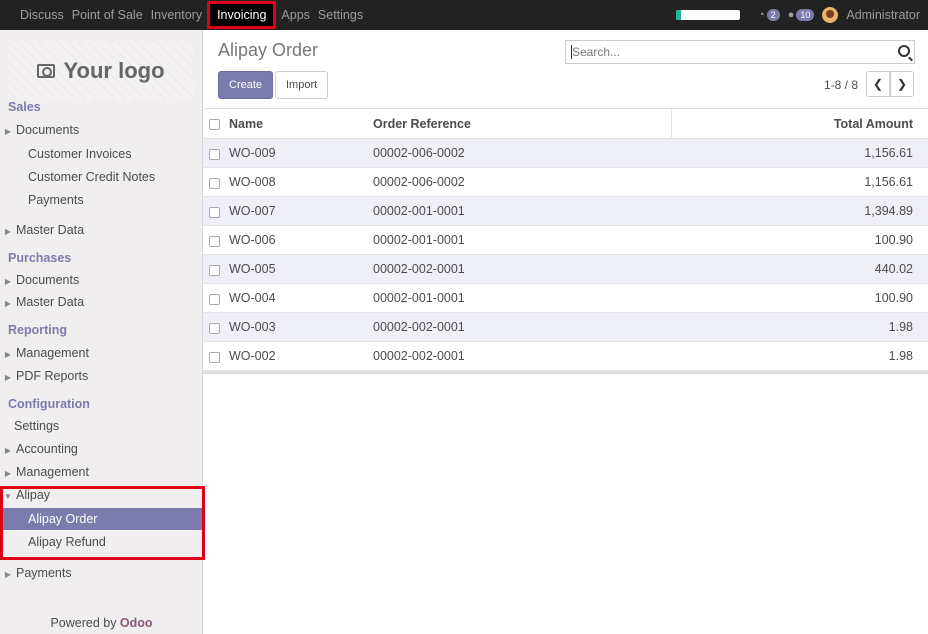 Image resolution: width=928 pixels, height=634 pixels. What do you see at coordinates (565, 182) in the screenshot?
I see `table-row: WO-008 00002-006-0002 1,156.61` at bounding box center [565, 182].